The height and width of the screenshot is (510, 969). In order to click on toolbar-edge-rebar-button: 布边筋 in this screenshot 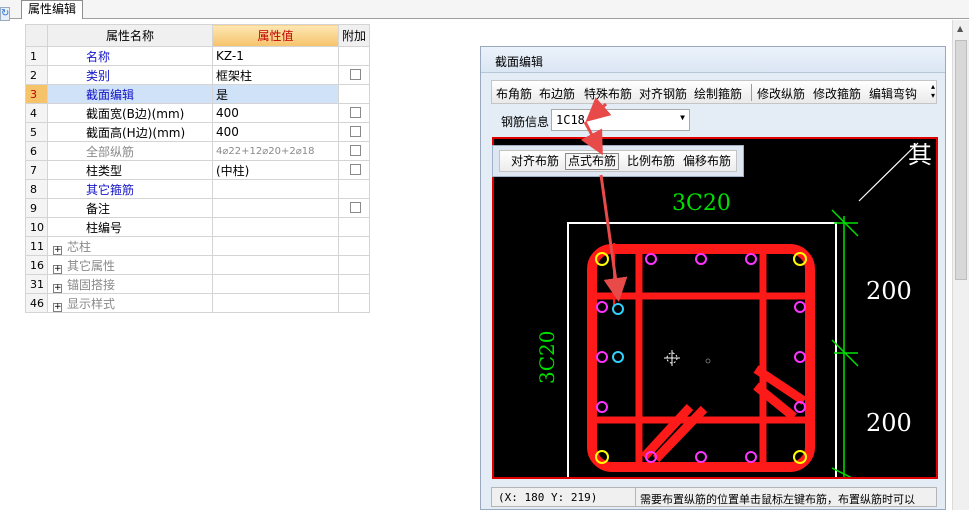, I will do `click(557, 93)`.